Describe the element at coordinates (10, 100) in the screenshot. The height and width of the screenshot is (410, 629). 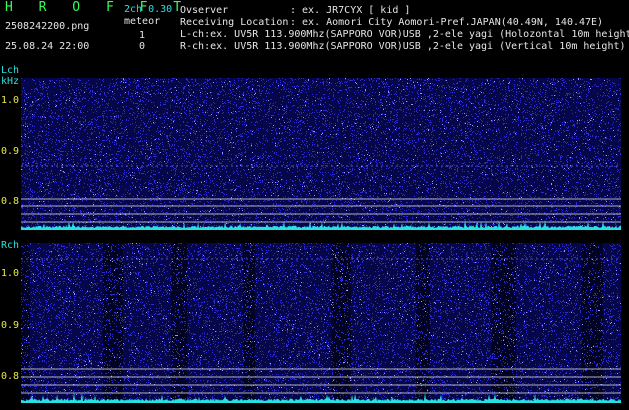
I see `lch-ytick-1: 1.0` at that location.